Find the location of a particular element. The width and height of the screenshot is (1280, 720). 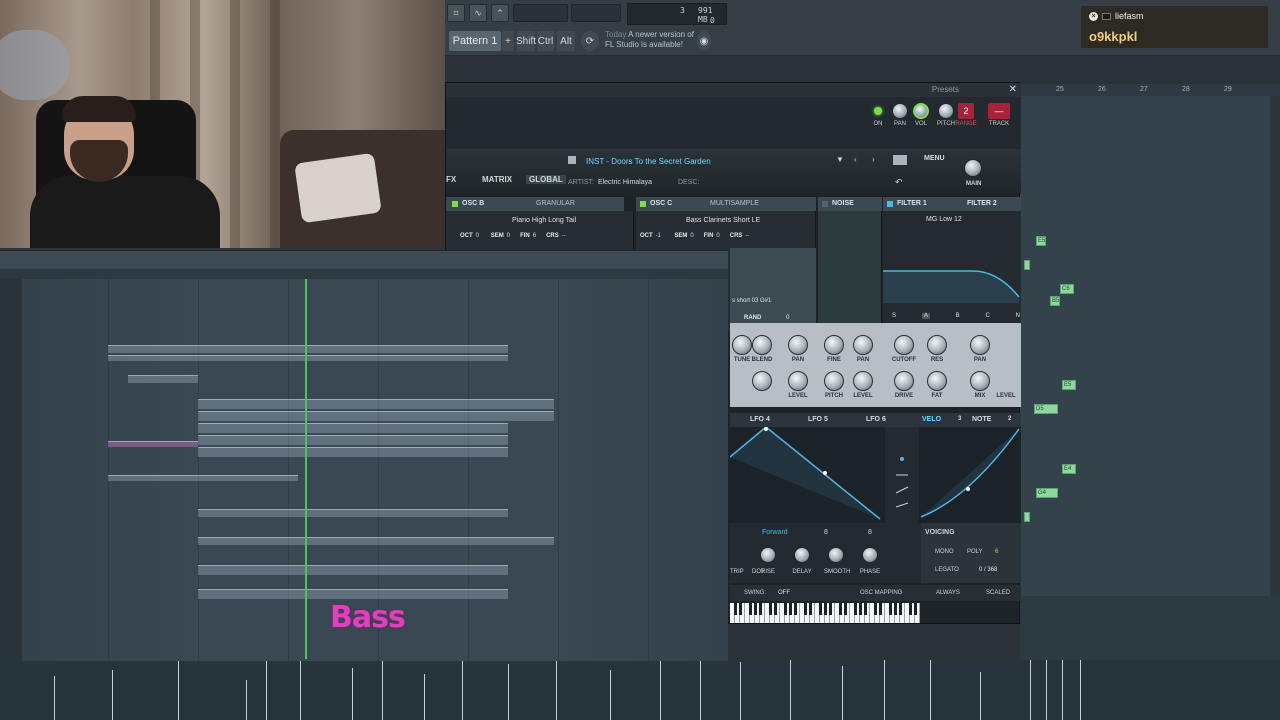

mix-knob is located at coordinates (980, 381).